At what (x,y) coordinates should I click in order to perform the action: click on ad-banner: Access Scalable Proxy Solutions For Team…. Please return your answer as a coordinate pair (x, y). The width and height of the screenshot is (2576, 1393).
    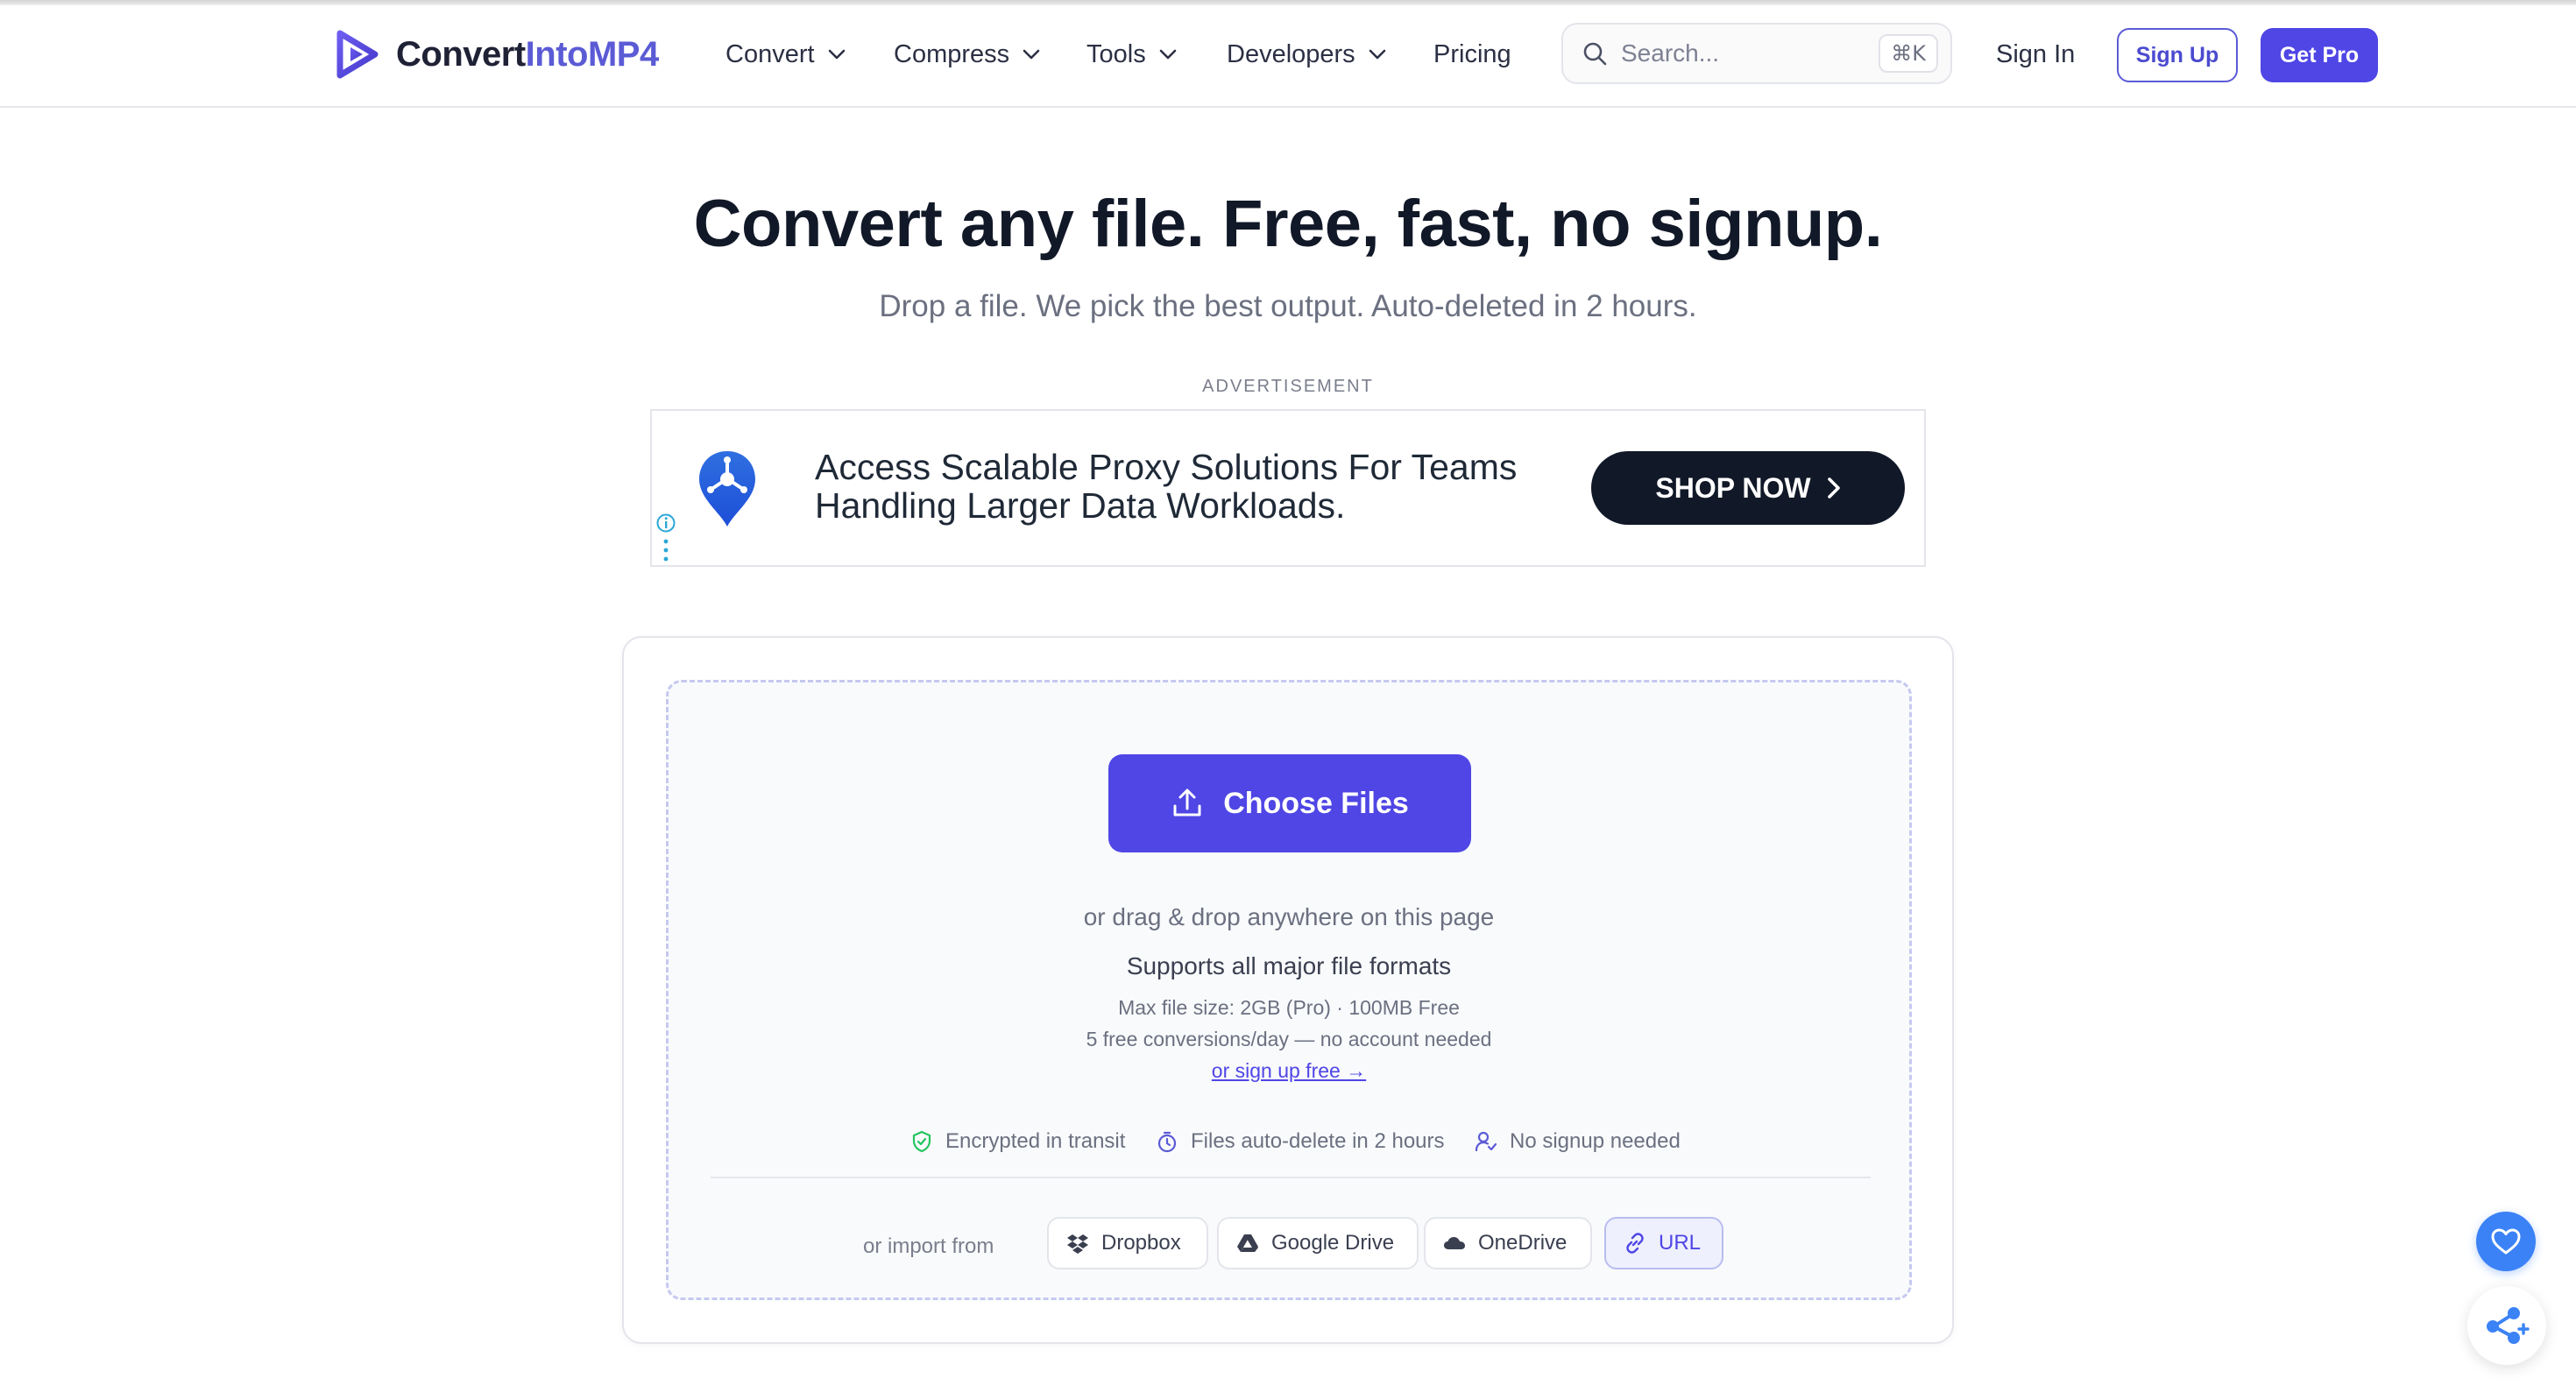
    Looking at the image, I should click on (1288, 488).